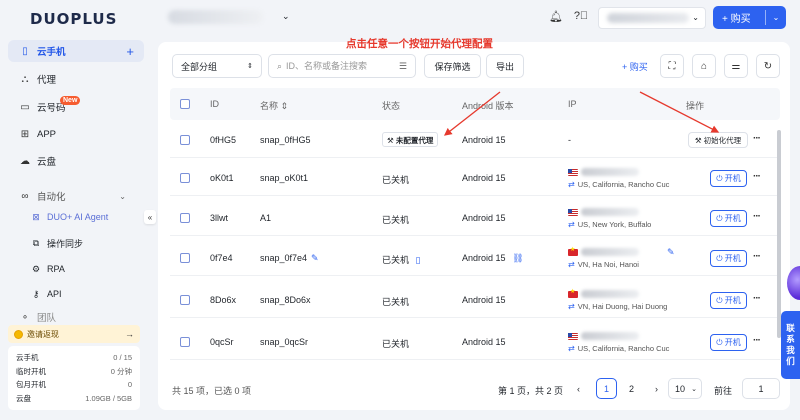 The height and width of the screenshot is (420, 800). What do you see at coordinates (43, 334) in the screenshot?
I see `invite-label: 邀请返现` at bounding box center [43, 334].